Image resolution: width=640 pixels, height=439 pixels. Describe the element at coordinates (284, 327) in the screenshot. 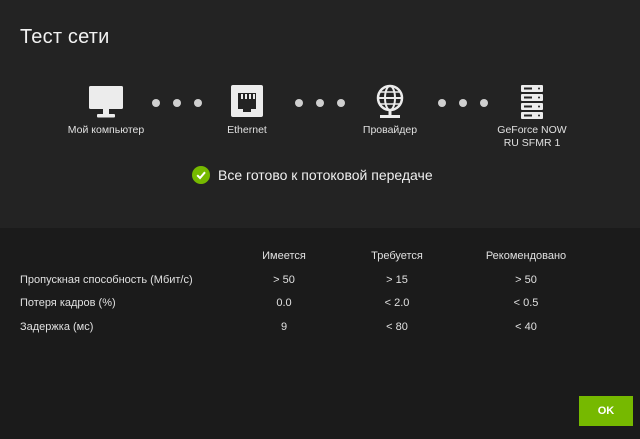

I see `table-cell: 9` at that location.